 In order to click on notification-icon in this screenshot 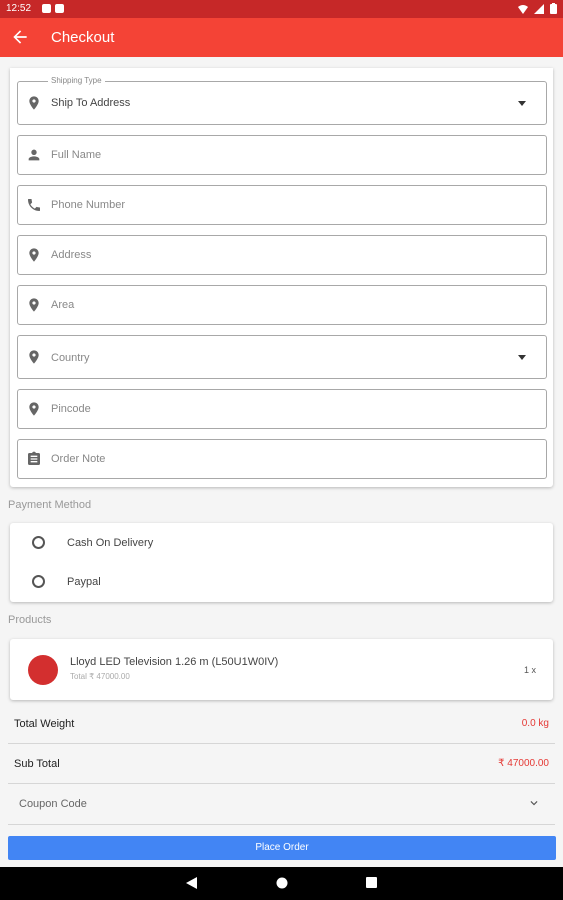, I will do `click(46, 8)`.